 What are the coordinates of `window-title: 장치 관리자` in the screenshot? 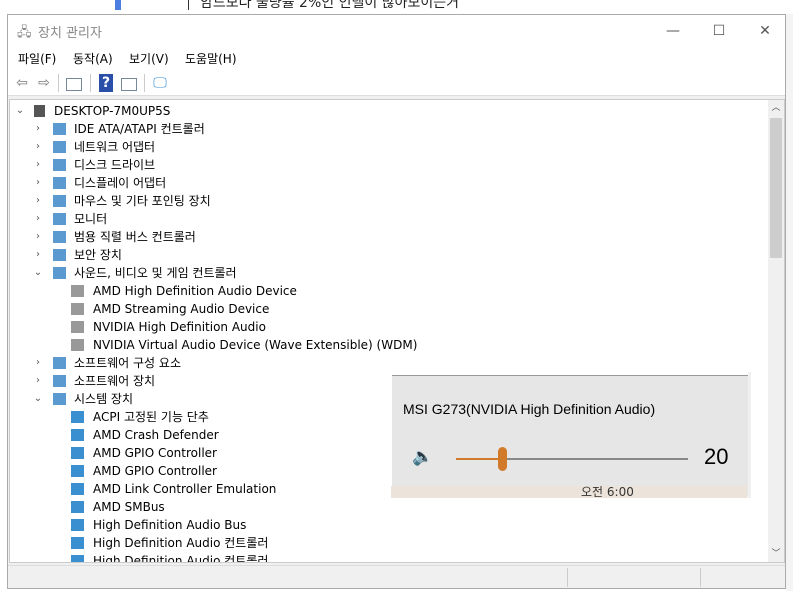 It's located at (70, 33).